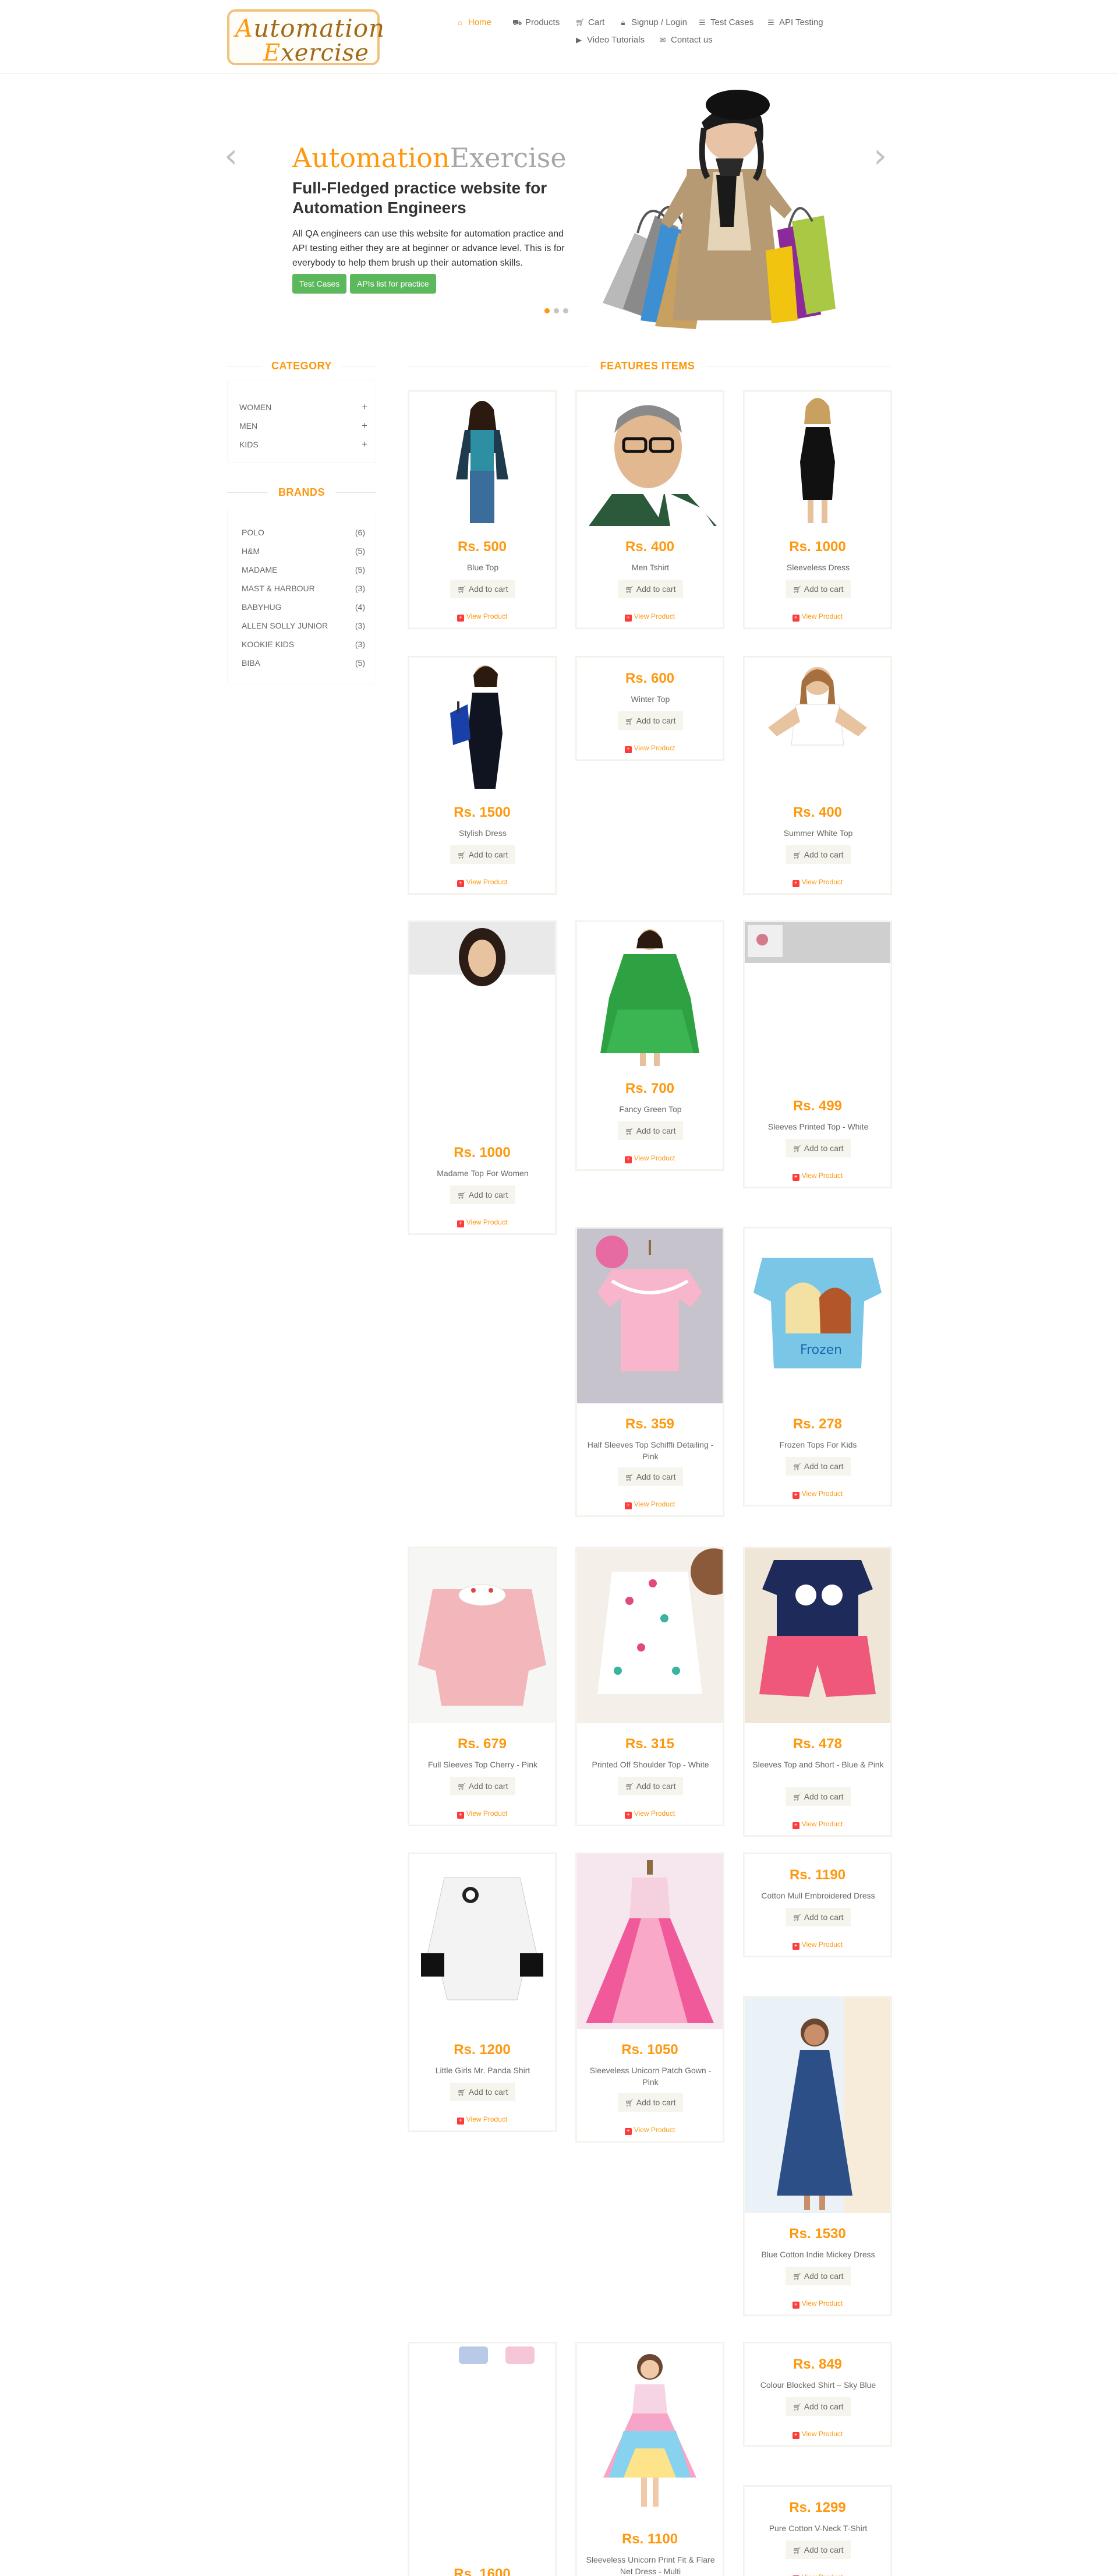 The image size is (1118, 2576). What do you see at coordinates (817, 1744) in the screenshot?
I see `product-price: Rs. 478` at bounding box center [817, 1744].